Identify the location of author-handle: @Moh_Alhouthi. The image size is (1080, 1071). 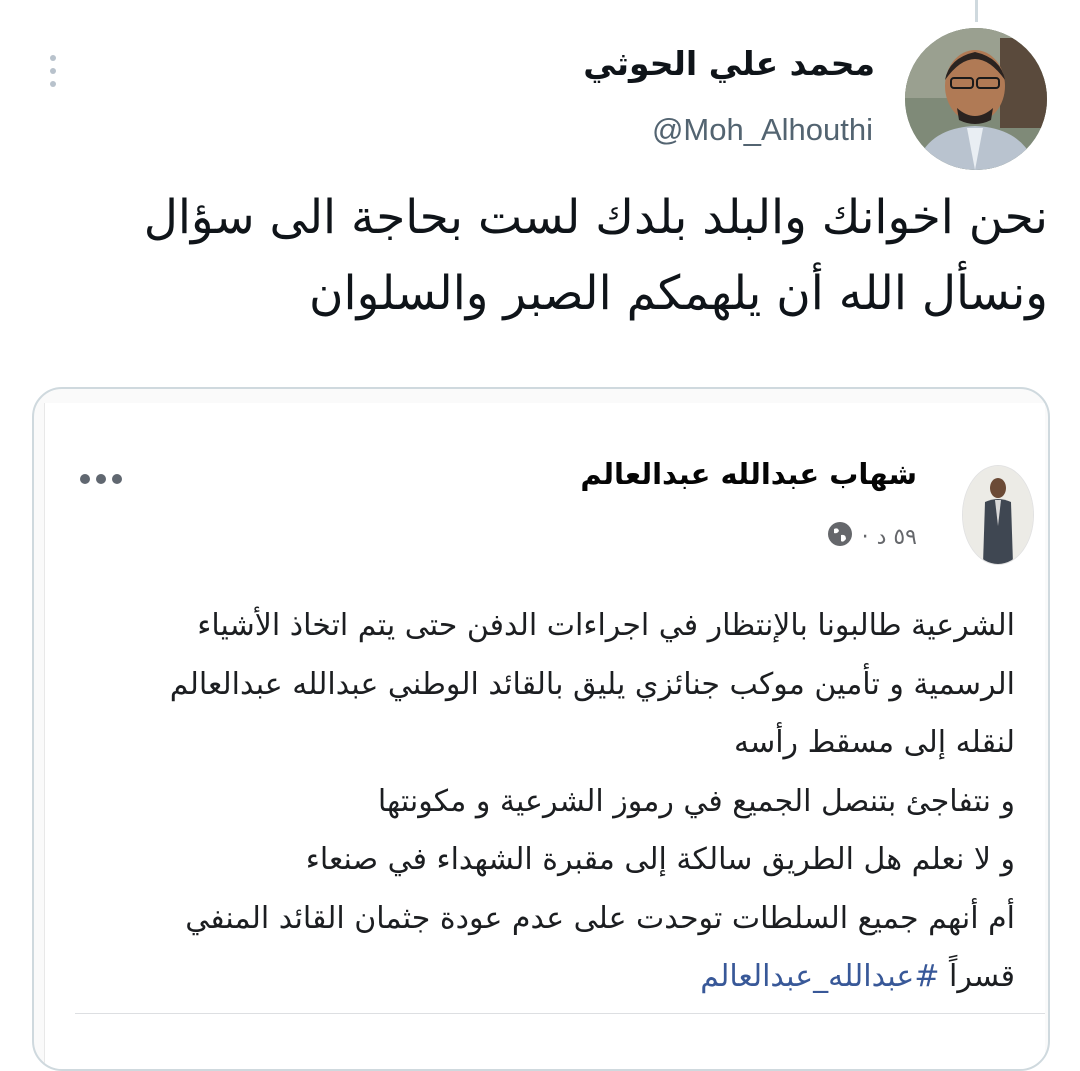
(762, 130).